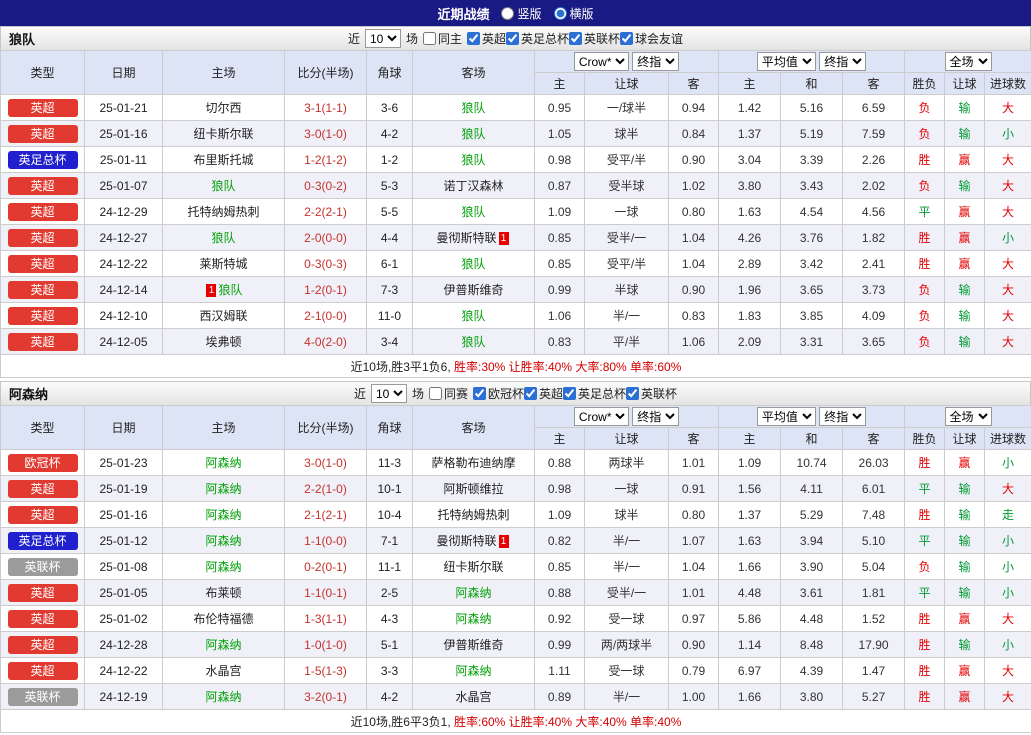  I want to click on away-team-cell: 纽卡斯尔联, so click(473, 566).